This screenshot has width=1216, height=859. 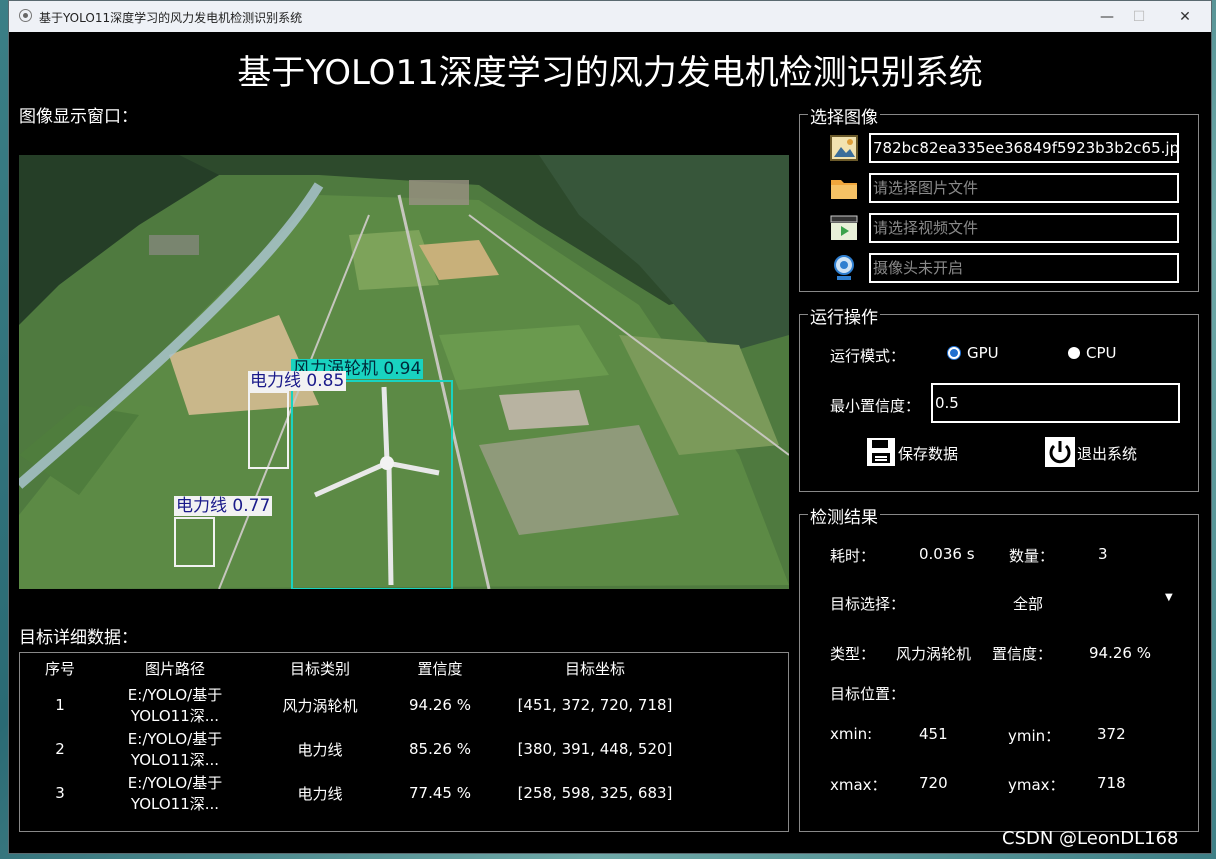 I want to click on column-header-confidence: 置信度, so click(x=440, y=668).